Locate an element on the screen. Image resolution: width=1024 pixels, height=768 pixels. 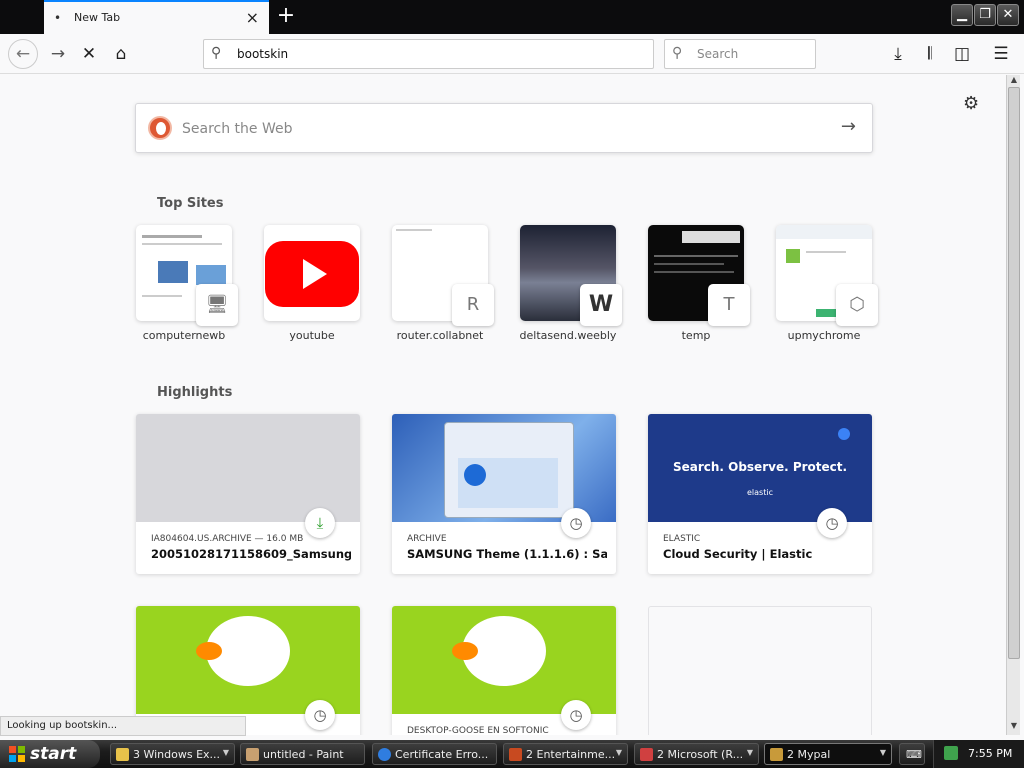
card-image-text: Search. Observe. Protect. is located at coordinates (760, 467).